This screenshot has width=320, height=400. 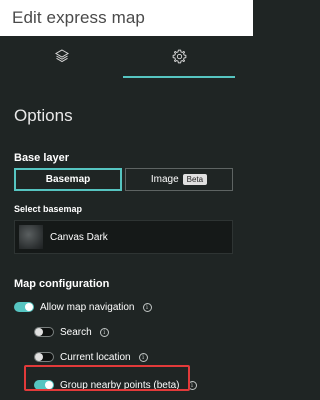 I want to click on current-location-toggle, so click(x=44, y=357).